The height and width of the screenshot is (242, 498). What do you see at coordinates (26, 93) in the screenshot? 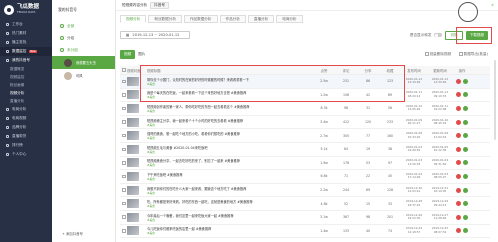
I see `sidebar-item: 视频分析` at bounding box center [26, 93].